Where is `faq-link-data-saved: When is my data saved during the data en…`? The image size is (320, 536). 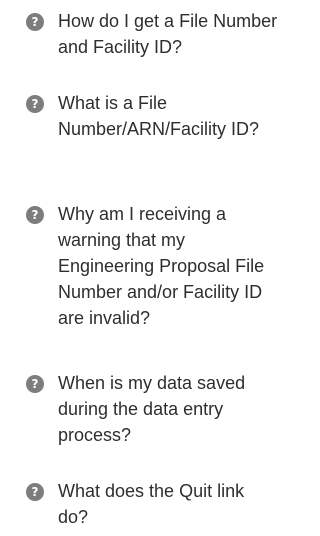 faq-link-data-saved: When is my data saved during the data en… is located at coordinates (168, 409).